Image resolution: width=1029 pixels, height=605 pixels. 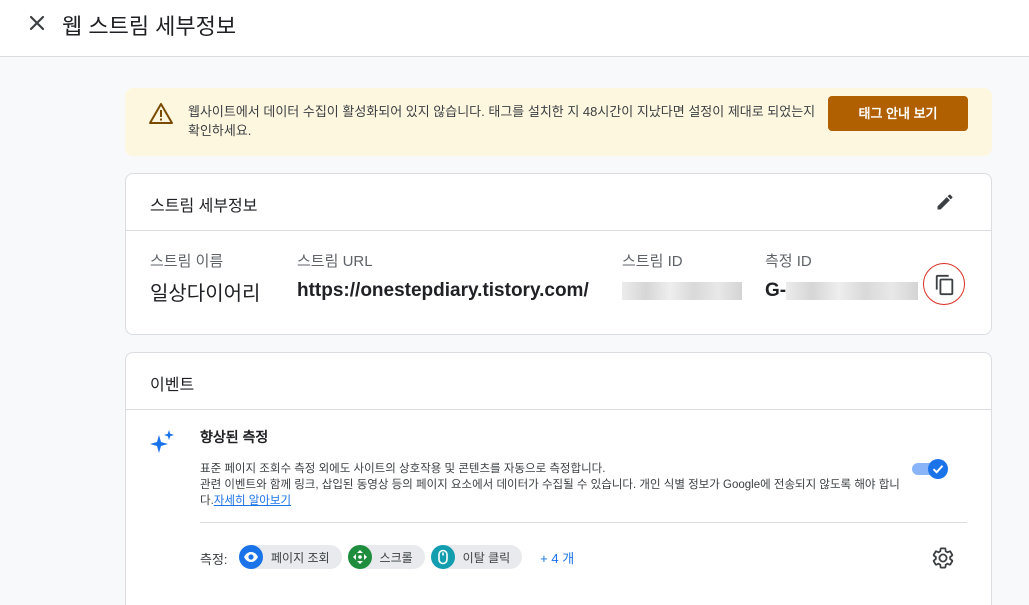 I want to click on stream-name-field: 스트림 이름 일상다이어리, so click(x=205, y=278).